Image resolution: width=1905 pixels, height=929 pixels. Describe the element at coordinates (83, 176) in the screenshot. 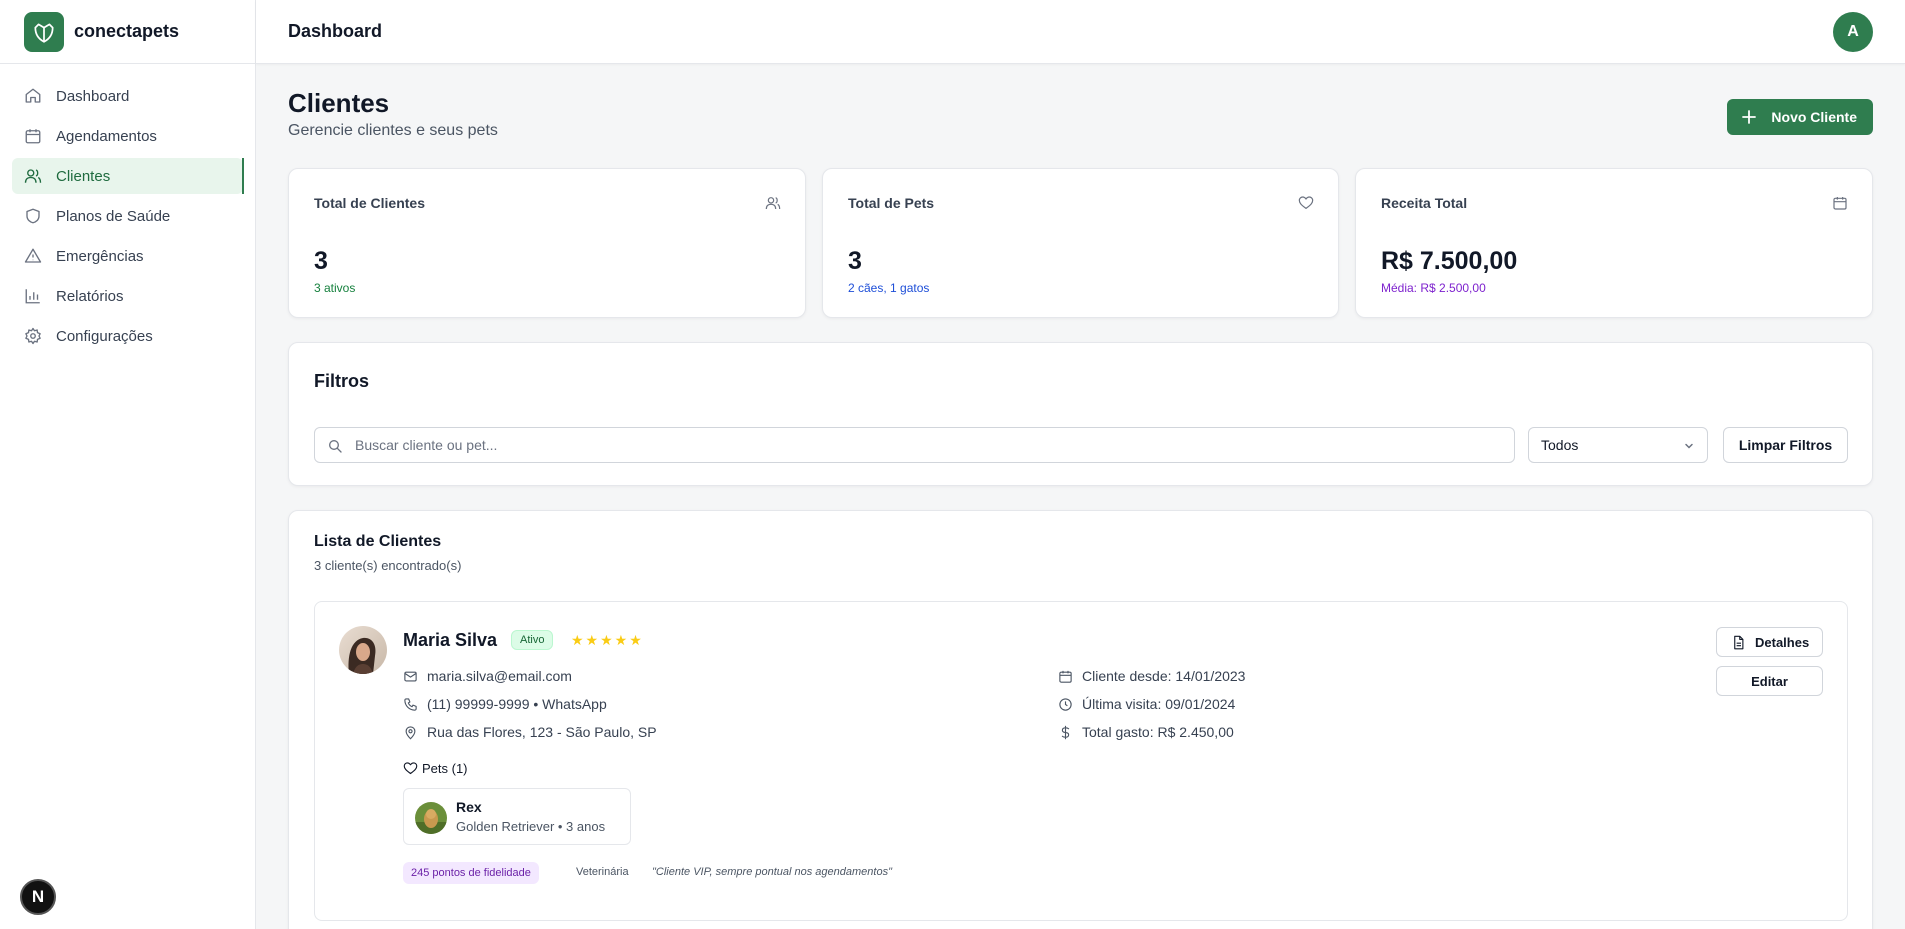

I see `sidebar-item-label: Clientes` at that location.